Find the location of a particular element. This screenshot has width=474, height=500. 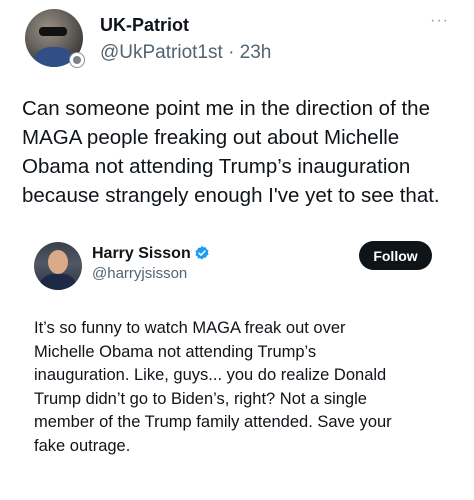

post-time: 23h is located at coordinates (256, 52).